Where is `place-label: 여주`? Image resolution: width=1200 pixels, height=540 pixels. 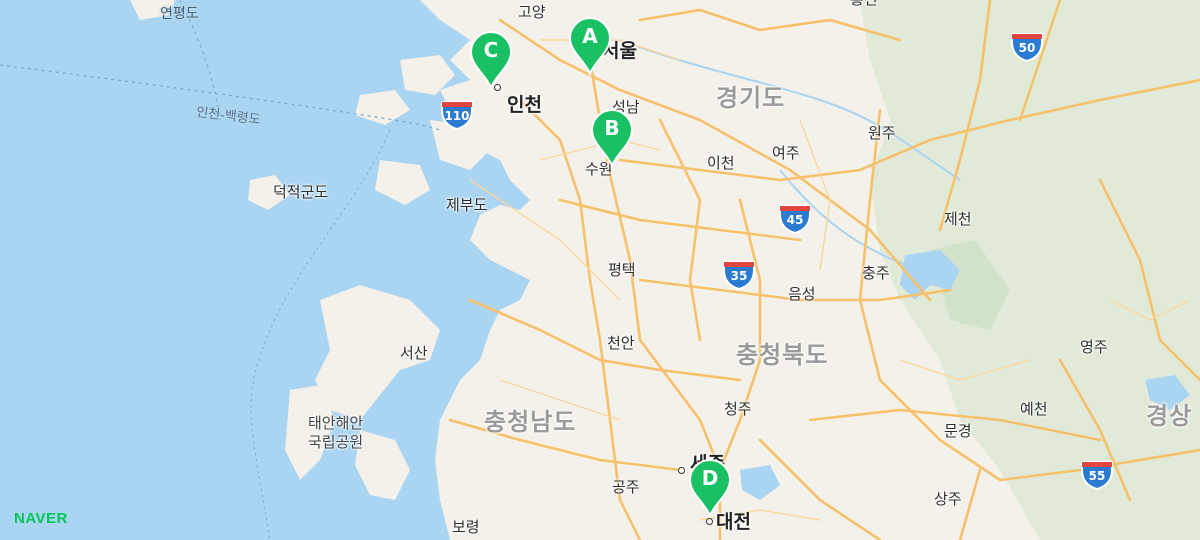 place-label: 여주 is located at coordinates (786, 153).